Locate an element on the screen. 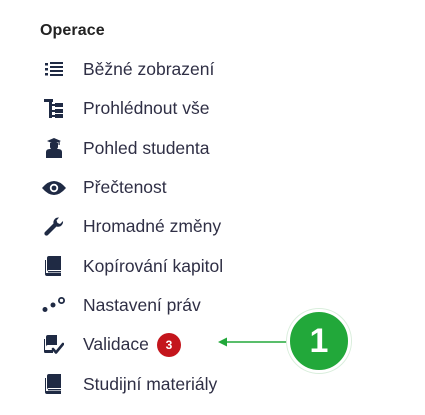  menu-item-pohled-studenta: Pohled studenta is located at coordinates (140, 148).